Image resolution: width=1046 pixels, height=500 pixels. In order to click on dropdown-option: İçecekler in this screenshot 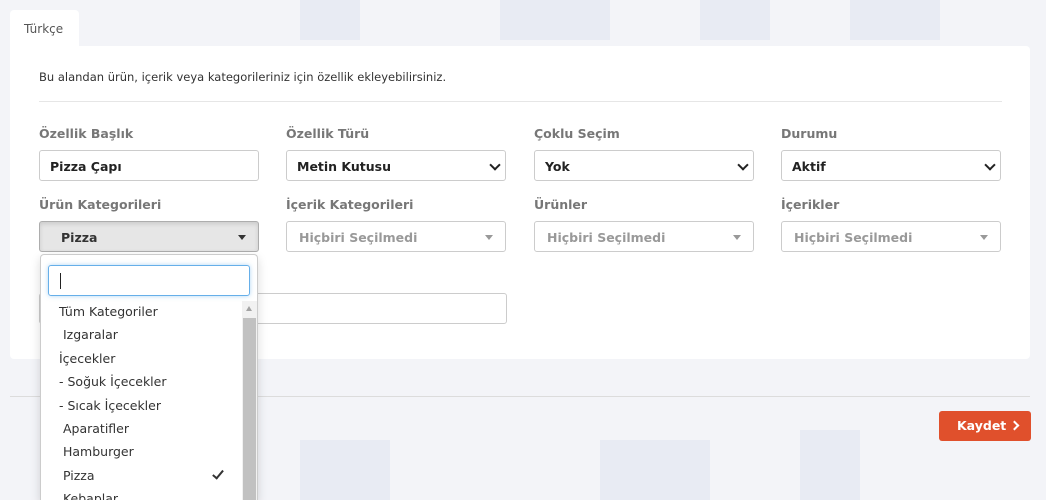, I will do `click(141, 359)`.